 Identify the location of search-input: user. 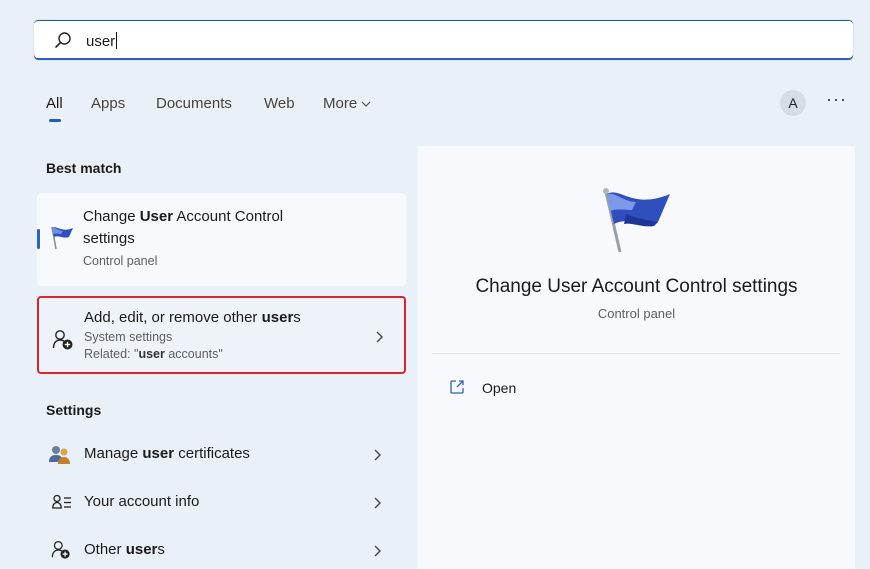
(101, 41).